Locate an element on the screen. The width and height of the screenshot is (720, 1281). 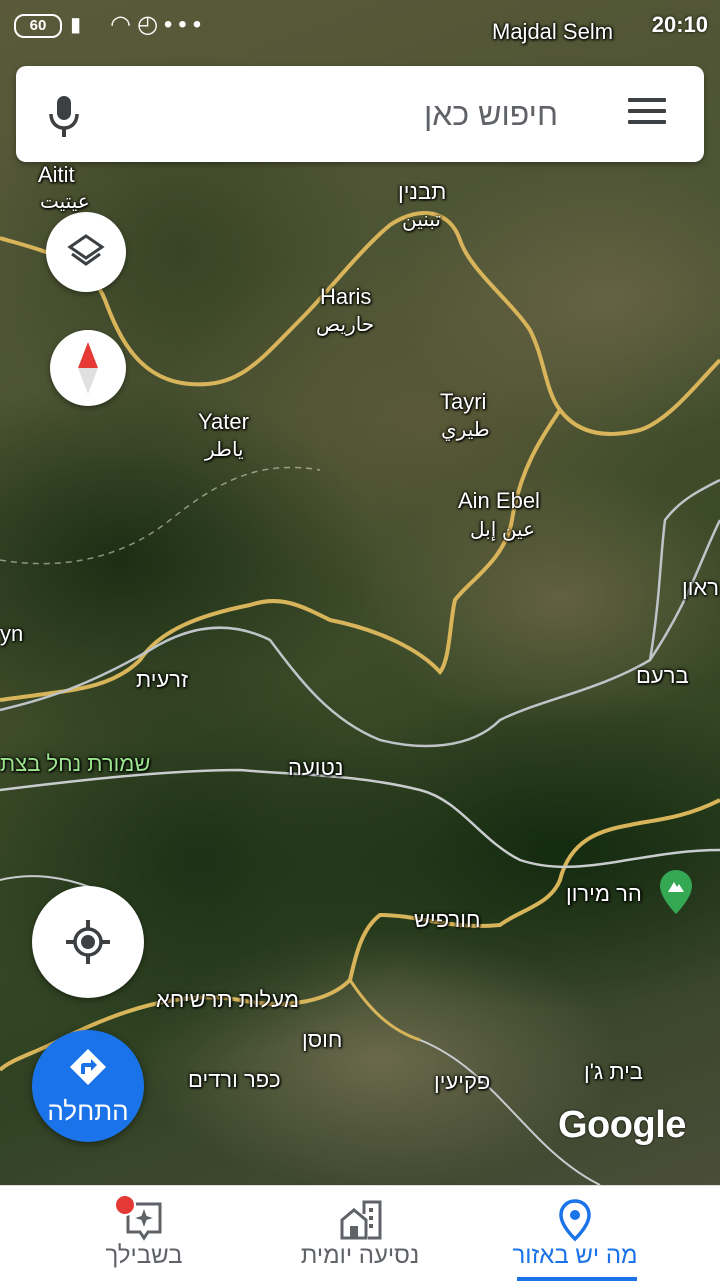
signal-icon: ▮ is located at coordinates (76, 25).